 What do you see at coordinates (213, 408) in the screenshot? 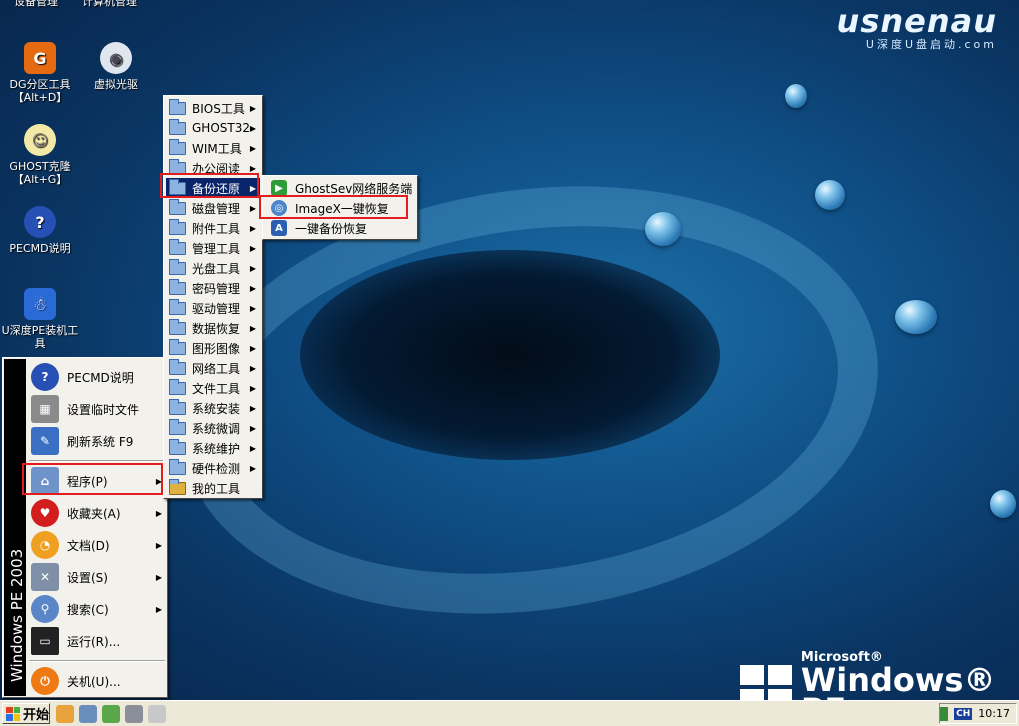
I see `programs-item: 系统安装 ▶` at bounding box center [213, 408].